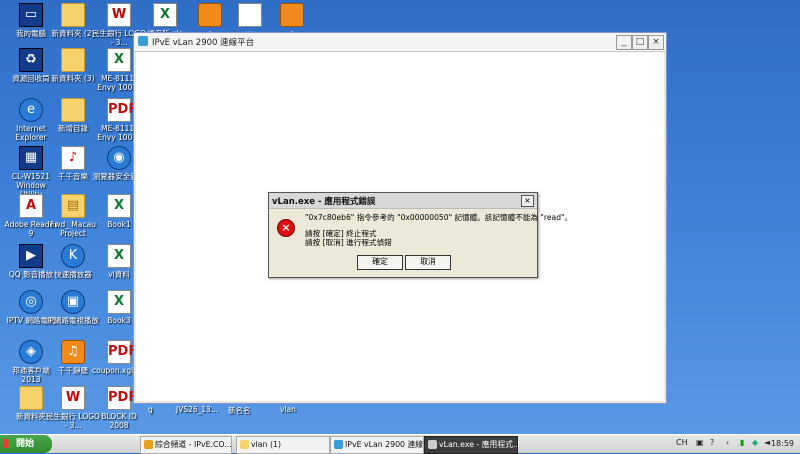  Describe the element at coordinates (73, 256) in the screenshot. I see `desktop-icon-glyph: K` at that location.